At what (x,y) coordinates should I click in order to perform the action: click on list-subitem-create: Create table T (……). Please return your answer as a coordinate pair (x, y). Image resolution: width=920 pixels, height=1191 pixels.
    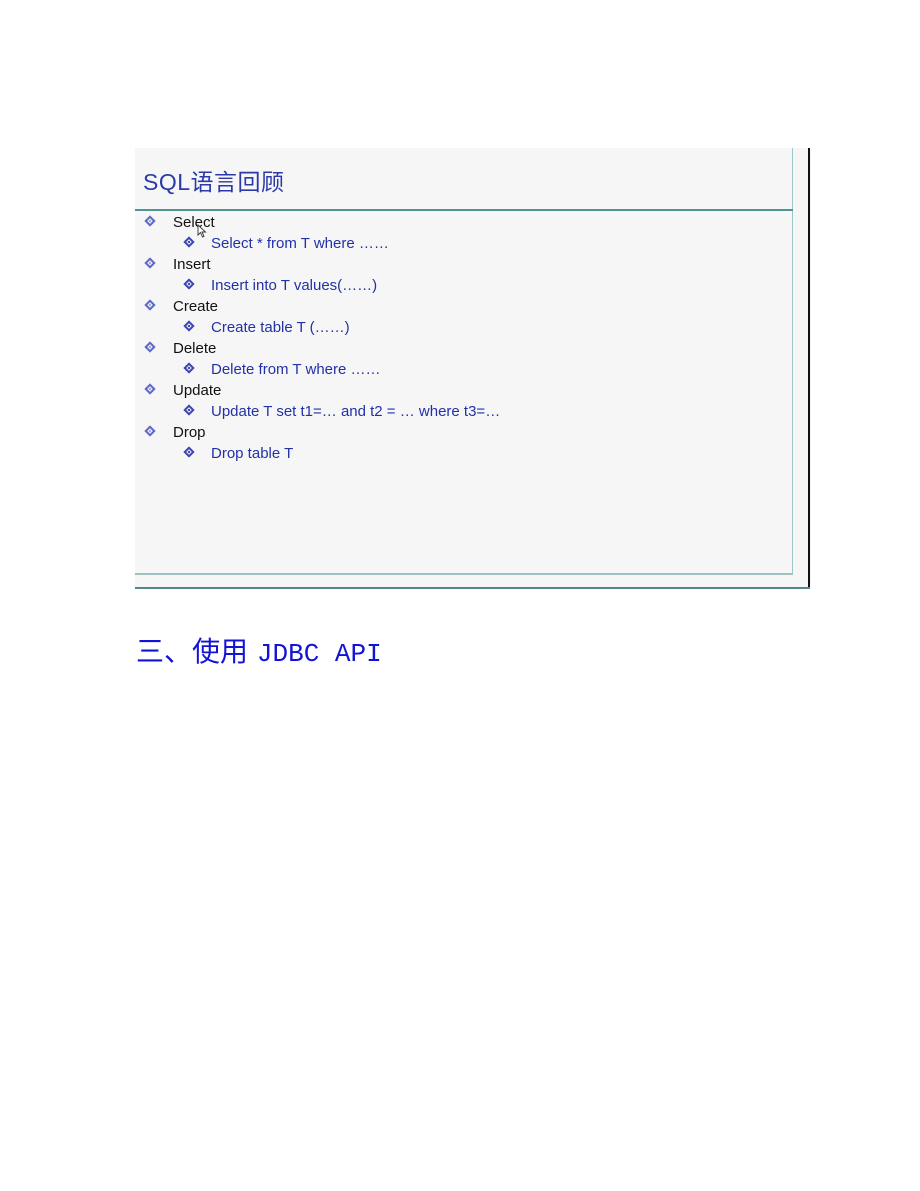
    Looking at the image, I should click on (321, 327).